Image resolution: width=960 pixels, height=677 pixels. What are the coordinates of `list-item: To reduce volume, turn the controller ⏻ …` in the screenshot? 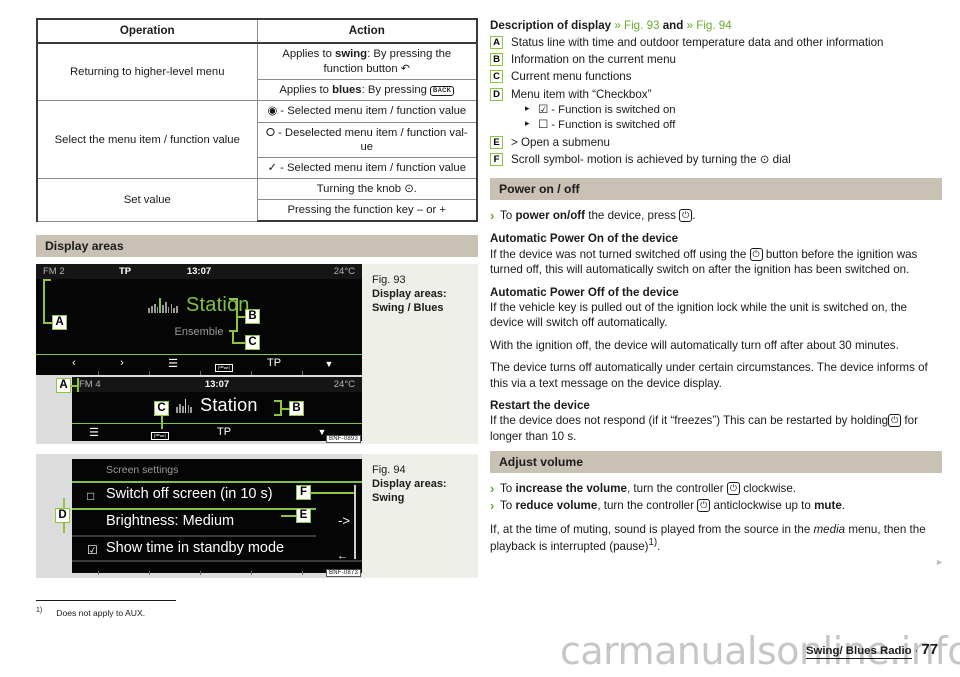 It's located at (716, 506).